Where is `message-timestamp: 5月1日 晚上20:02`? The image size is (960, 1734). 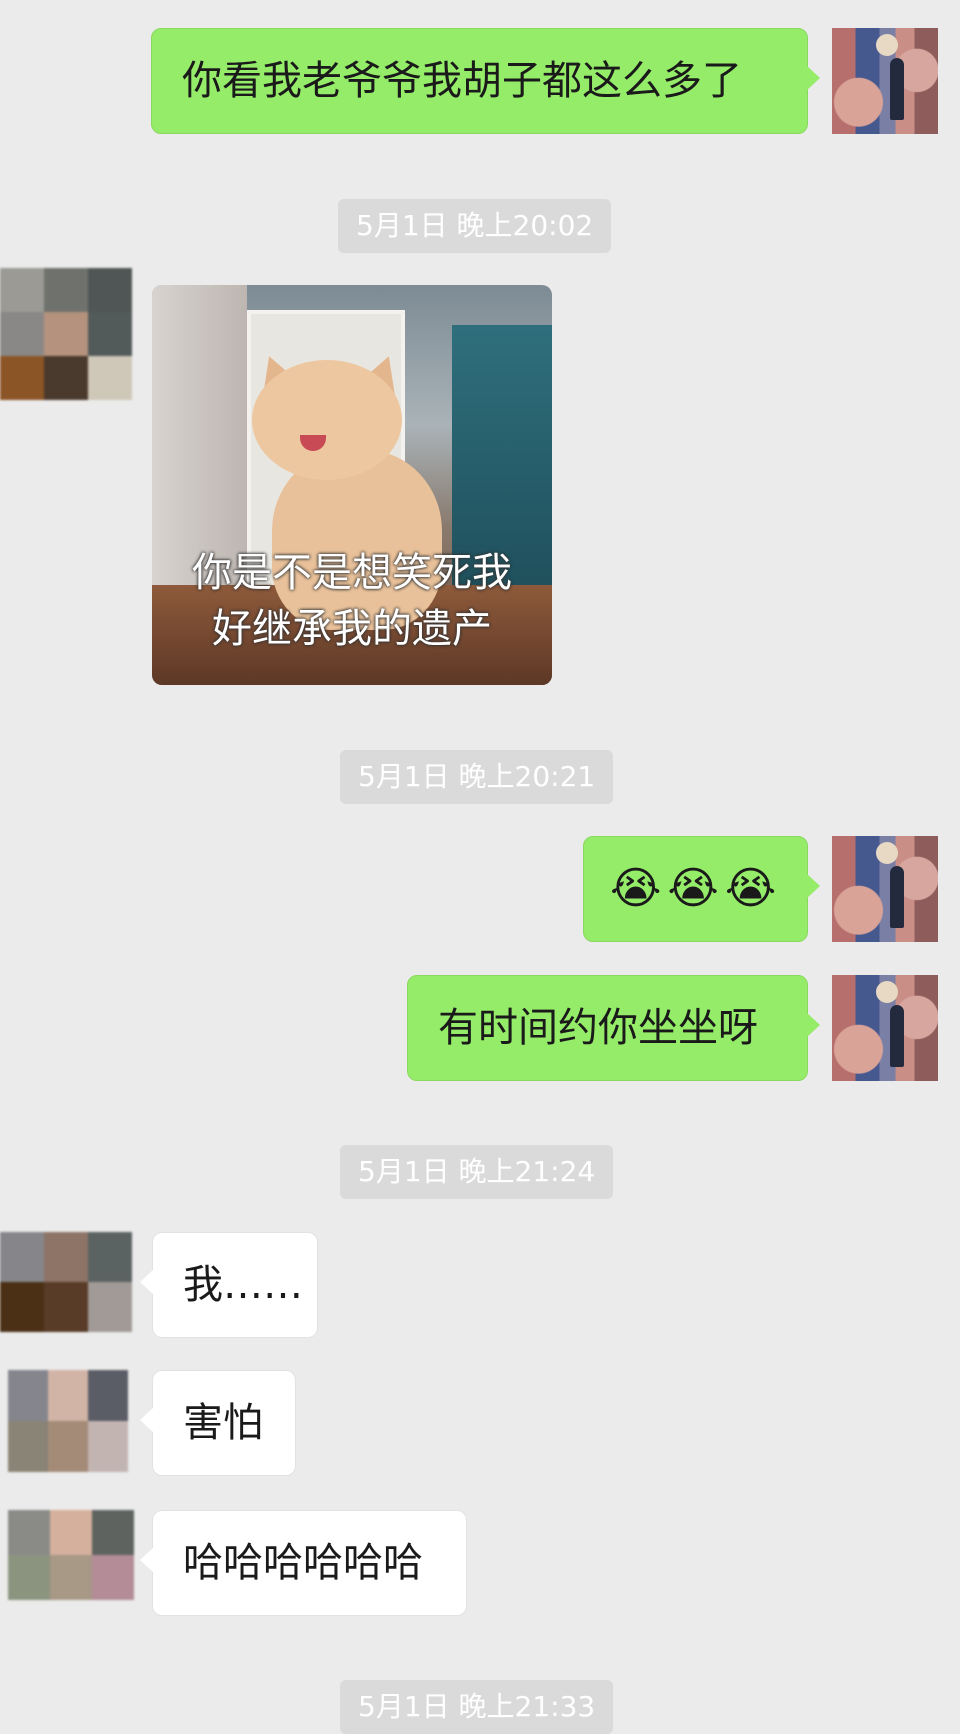 message-timestamp: 5月1日 晚上20:02 is located at coordinates (475, 226).